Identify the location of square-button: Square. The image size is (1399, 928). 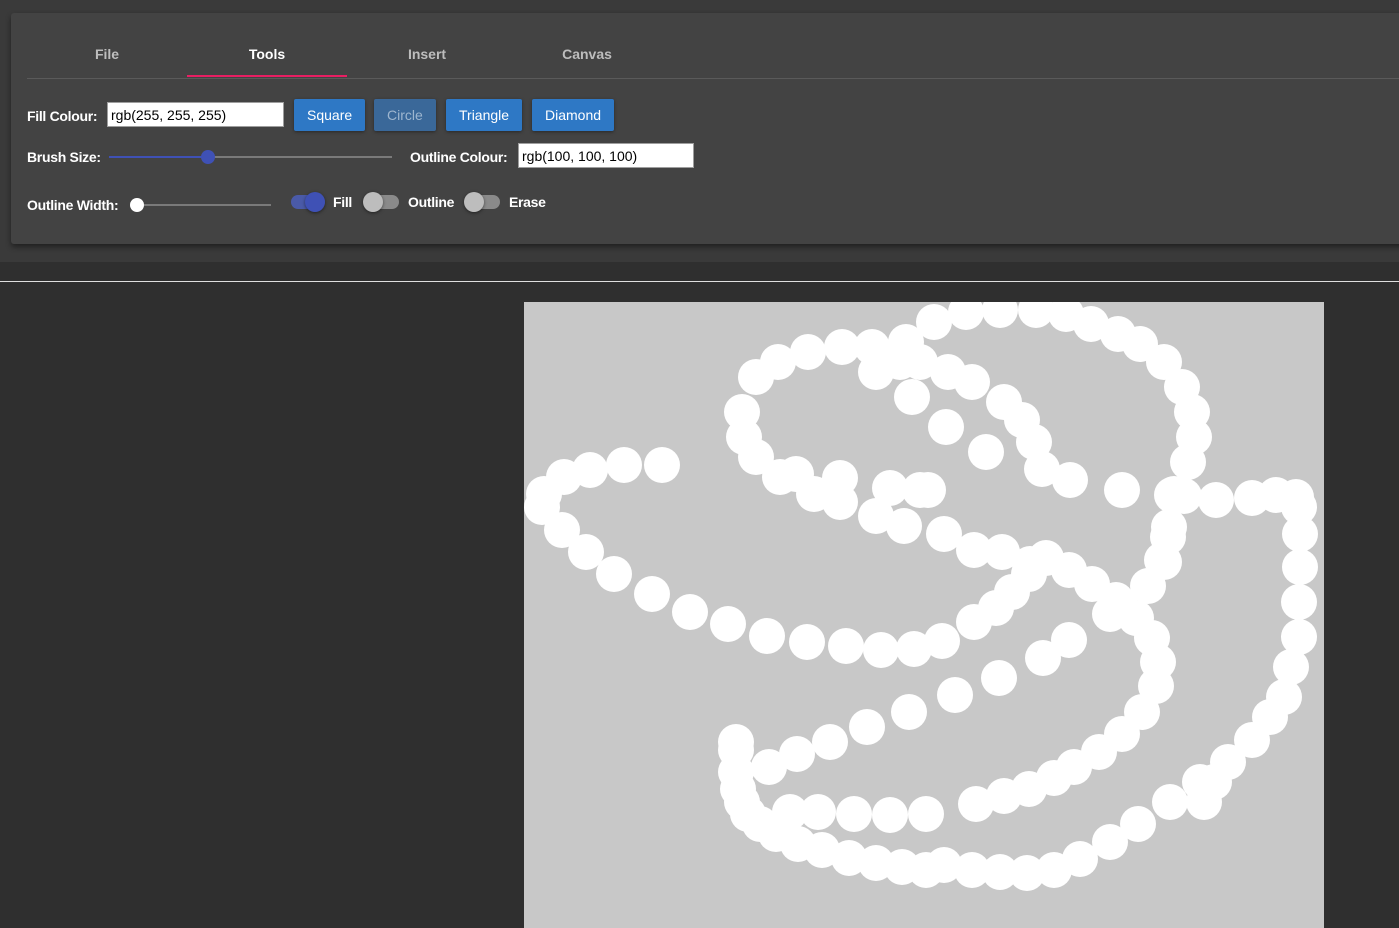
(330, 115).